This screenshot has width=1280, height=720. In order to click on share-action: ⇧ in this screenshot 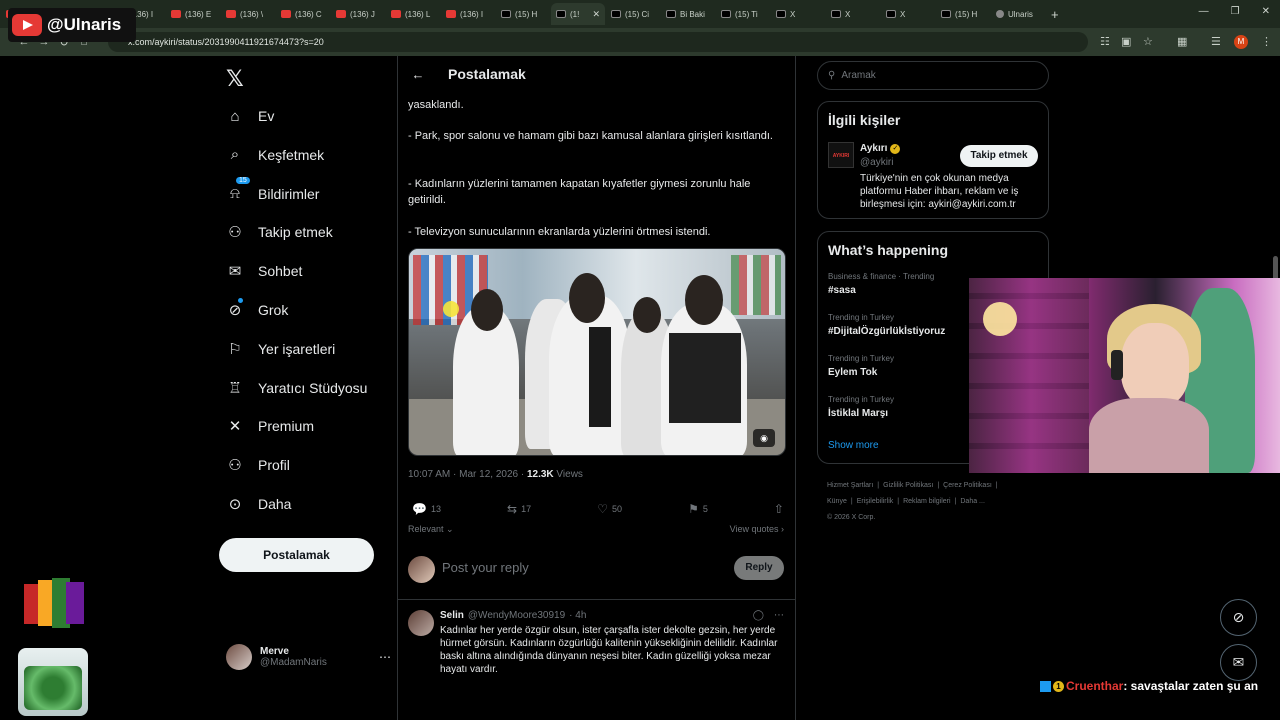, I will do `click(779, 509)`.